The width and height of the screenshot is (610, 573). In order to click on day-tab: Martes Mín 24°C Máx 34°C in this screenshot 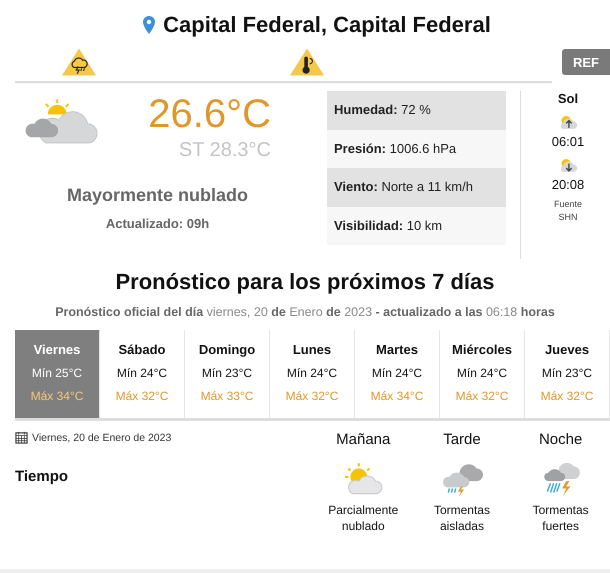, I will do `click(397, 374)`.